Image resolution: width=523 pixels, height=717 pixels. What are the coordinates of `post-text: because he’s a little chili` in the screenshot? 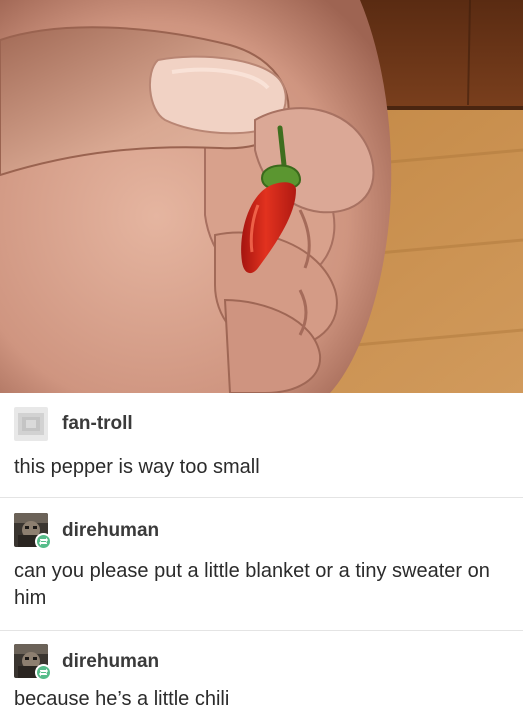 It's located at (122, 699).